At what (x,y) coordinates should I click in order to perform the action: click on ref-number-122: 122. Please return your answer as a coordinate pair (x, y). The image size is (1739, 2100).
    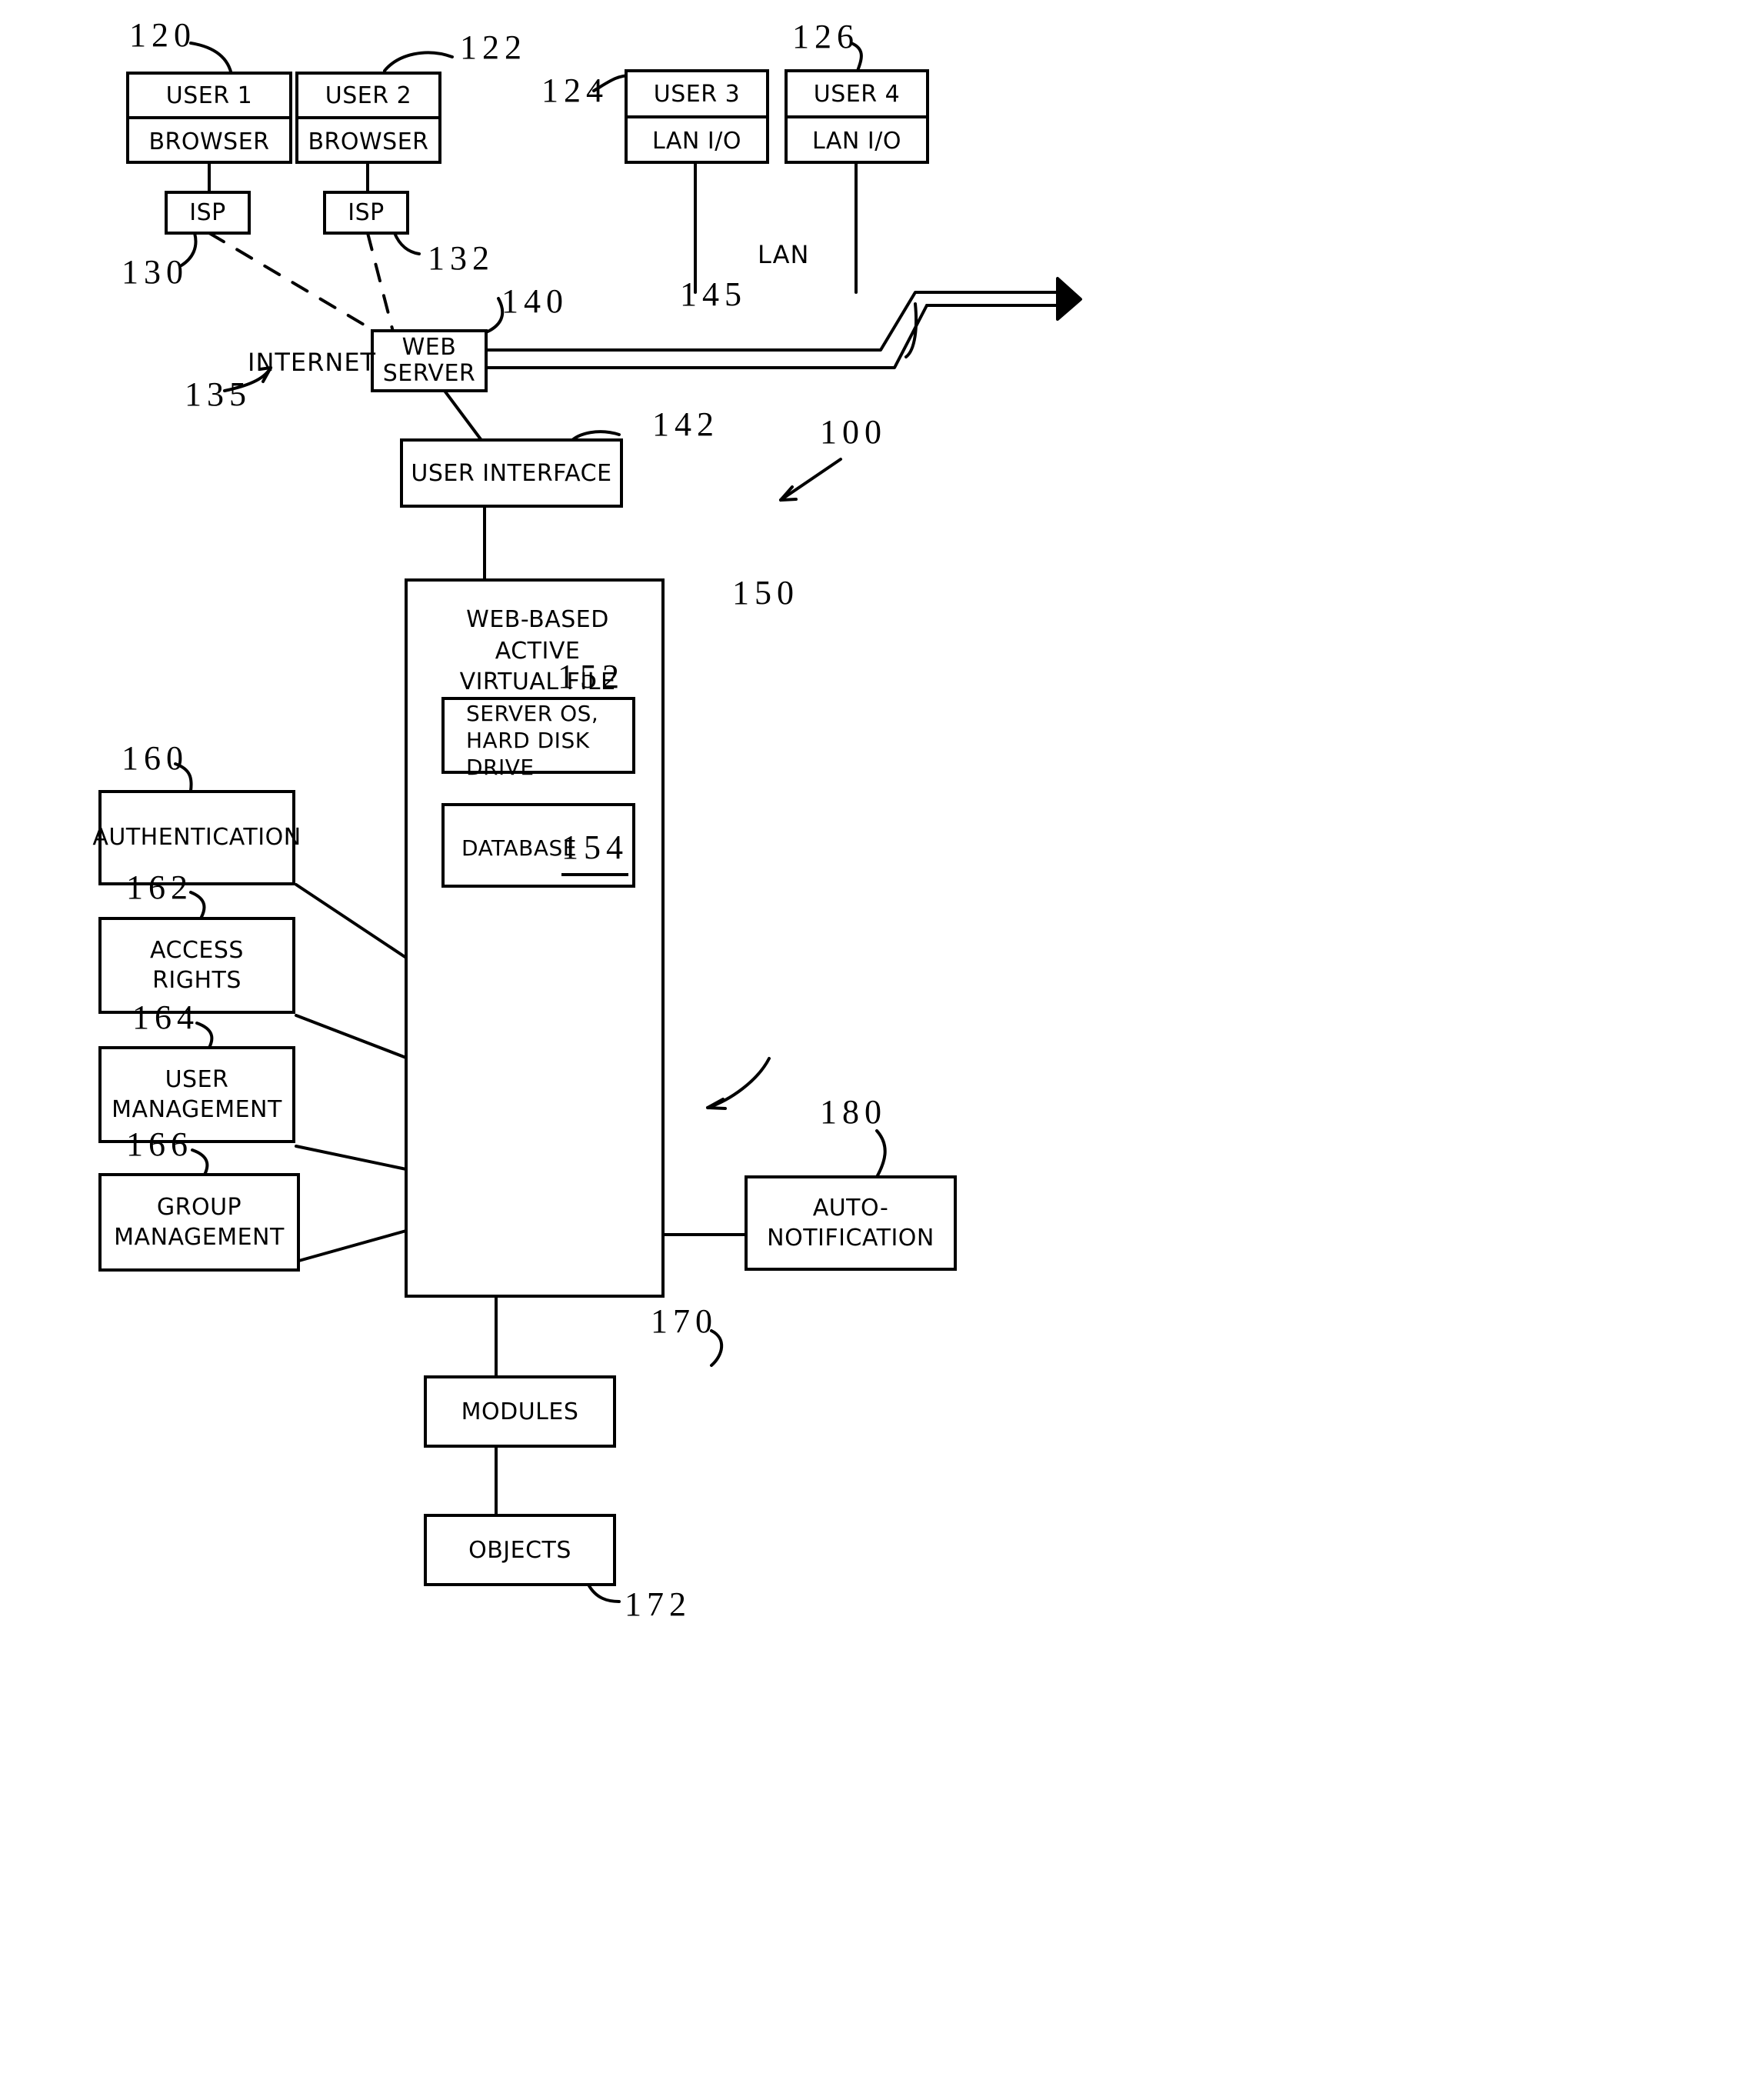
    Looking at the image, I should click on (494, 47).